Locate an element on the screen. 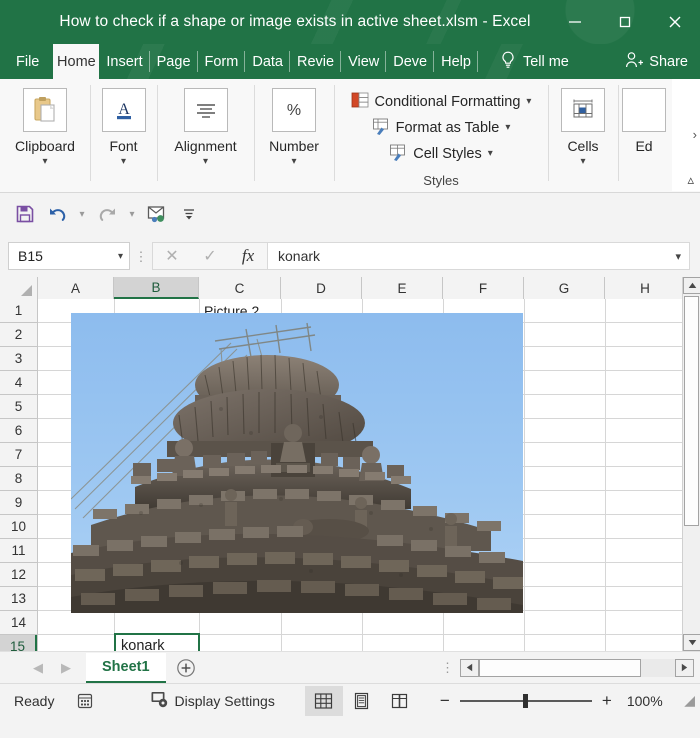 The image size is (700, 738). horizontal-scrollbar is located at coordinates (577, 667).